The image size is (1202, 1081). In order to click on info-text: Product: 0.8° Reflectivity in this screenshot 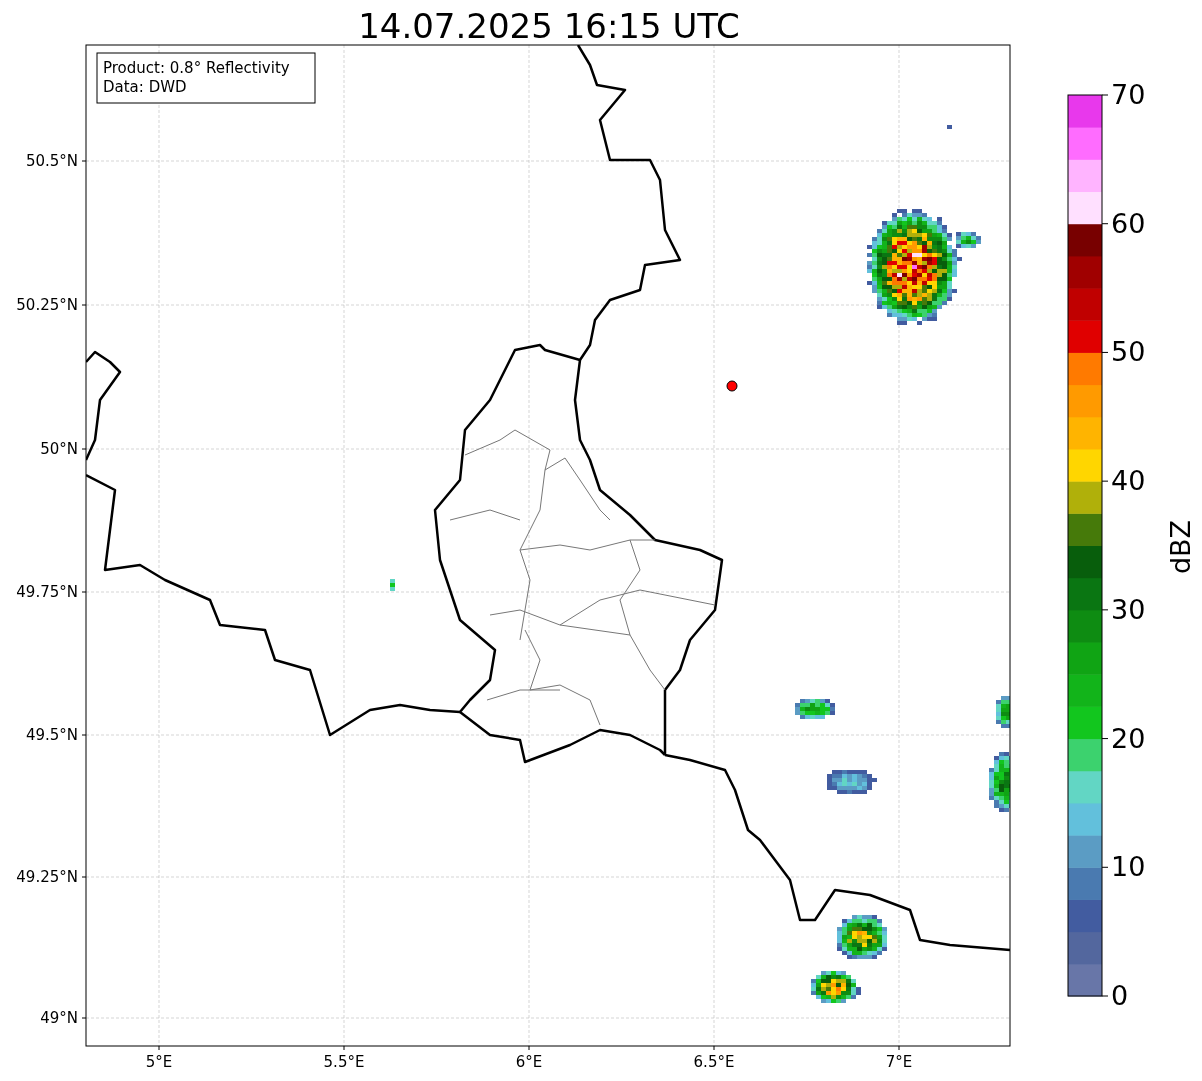, I will do `click(196, 68)`.